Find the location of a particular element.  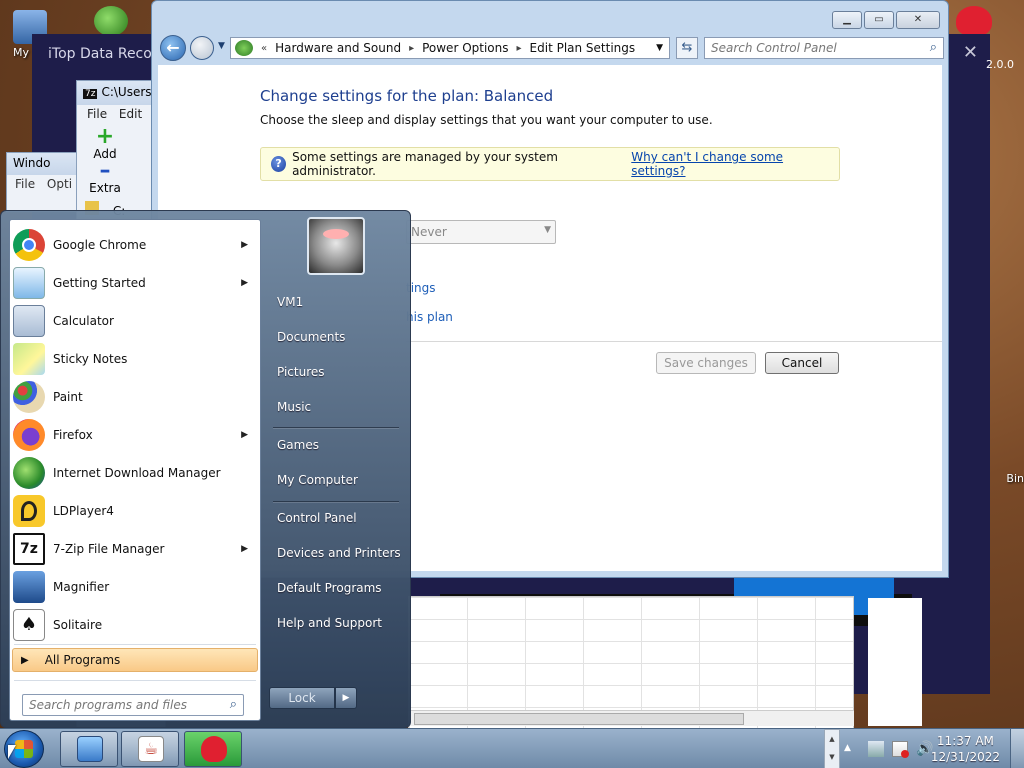

program-7zip: 7z 7-Zip File Manager ▶ is located at coordinates (135, 549).